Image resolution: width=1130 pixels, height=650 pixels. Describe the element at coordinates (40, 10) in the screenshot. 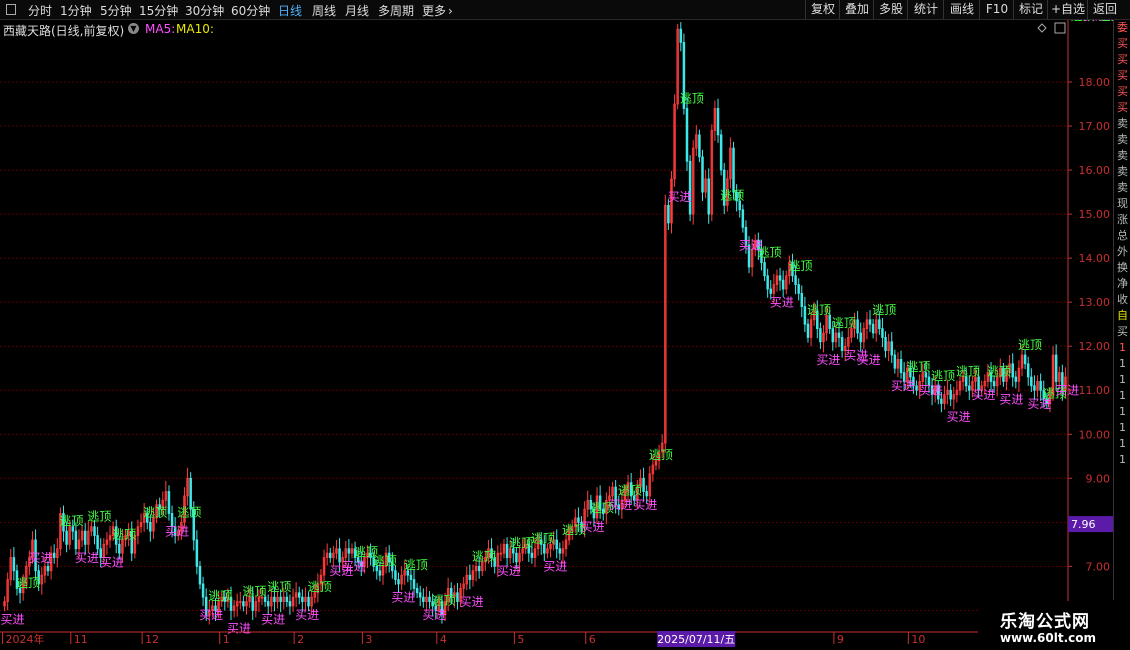

I see `tab-fenshi: 分时` at that location.